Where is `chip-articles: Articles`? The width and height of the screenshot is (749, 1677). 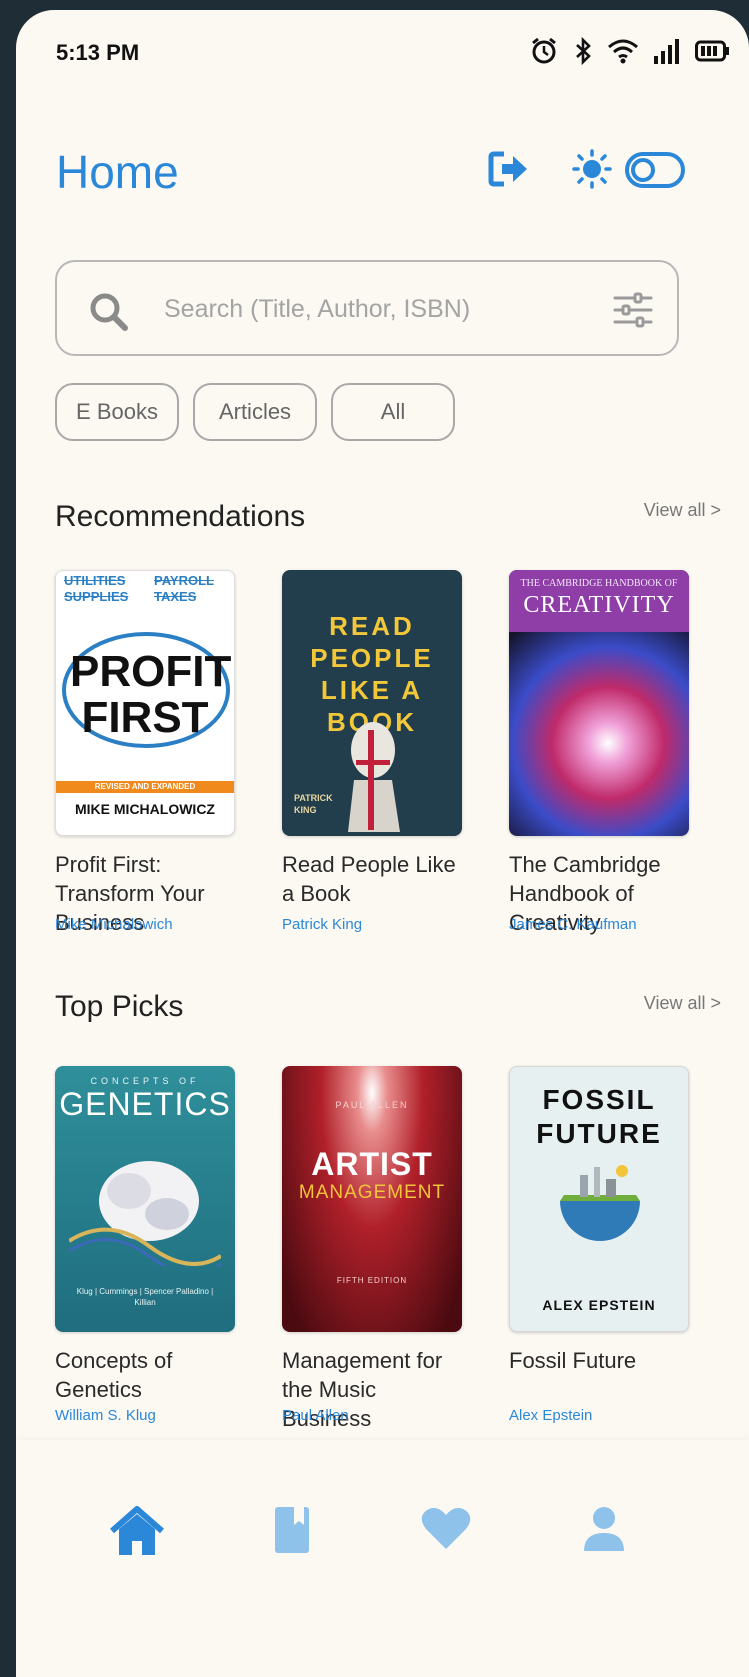
chip-articles: Articles is located at coordinates (255, 412).